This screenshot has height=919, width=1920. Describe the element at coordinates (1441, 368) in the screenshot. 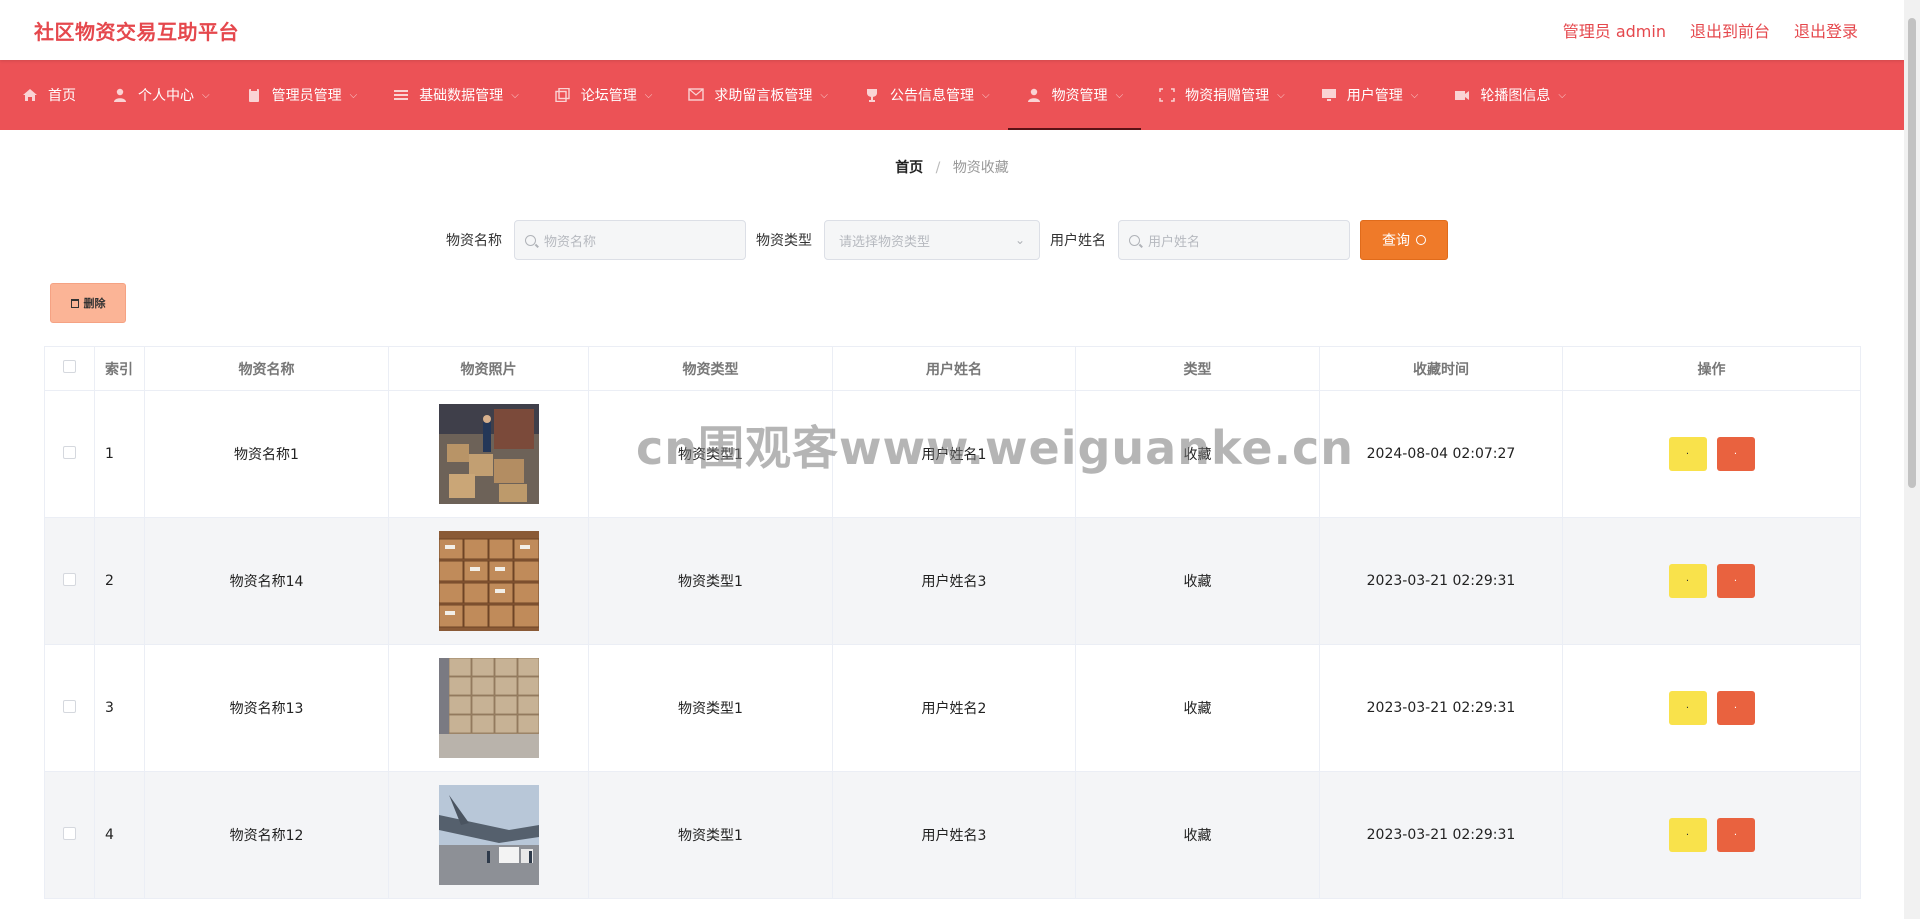

I see `col-header-time: 收藏时间` at that location.